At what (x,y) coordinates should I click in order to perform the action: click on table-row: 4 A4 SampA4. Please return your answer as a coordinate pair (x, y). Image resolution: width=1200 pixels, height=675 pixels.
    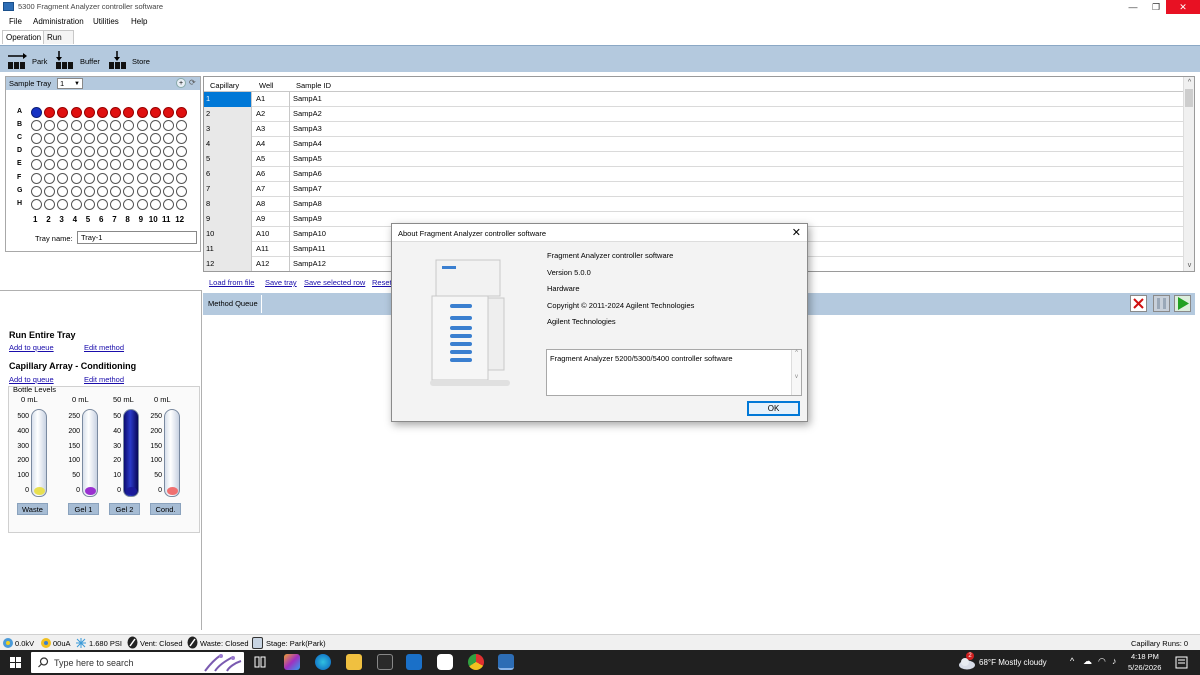
    Looking at the image, I should click on (694, 144).